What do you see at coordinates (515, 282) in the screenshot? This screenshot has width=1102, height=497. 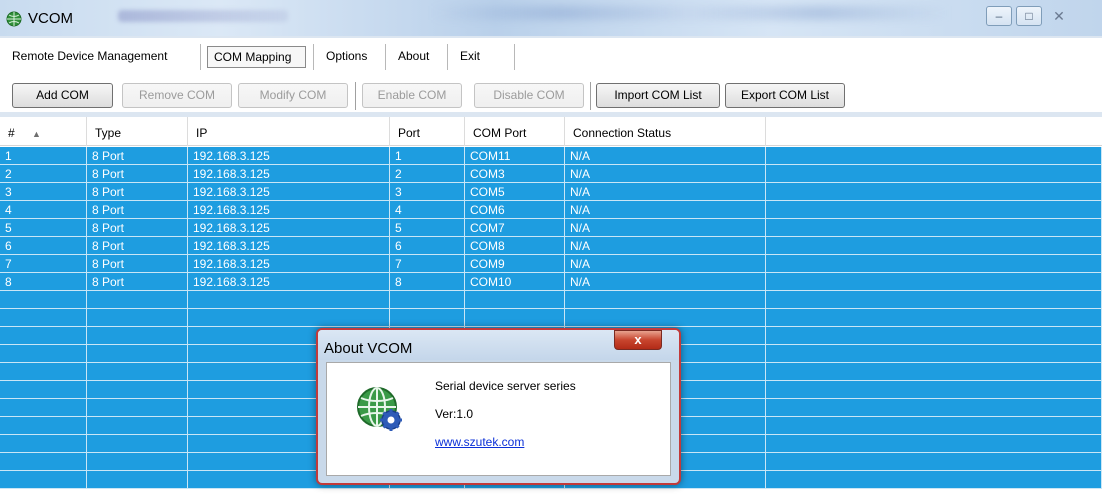 I see `table-cell: COM10` at bounding box center [515, 282].